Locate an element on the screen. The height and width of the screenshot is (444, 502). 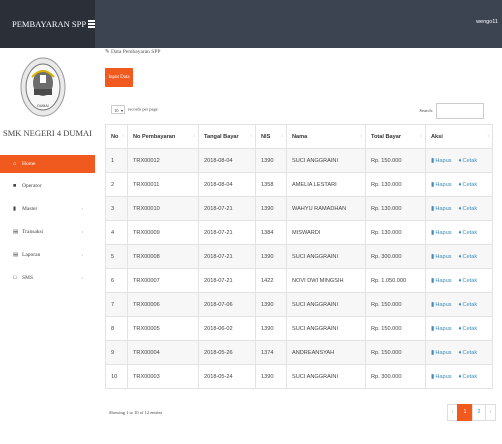
sidebar-item-label: Laporan is located at coordinates (31, 255).